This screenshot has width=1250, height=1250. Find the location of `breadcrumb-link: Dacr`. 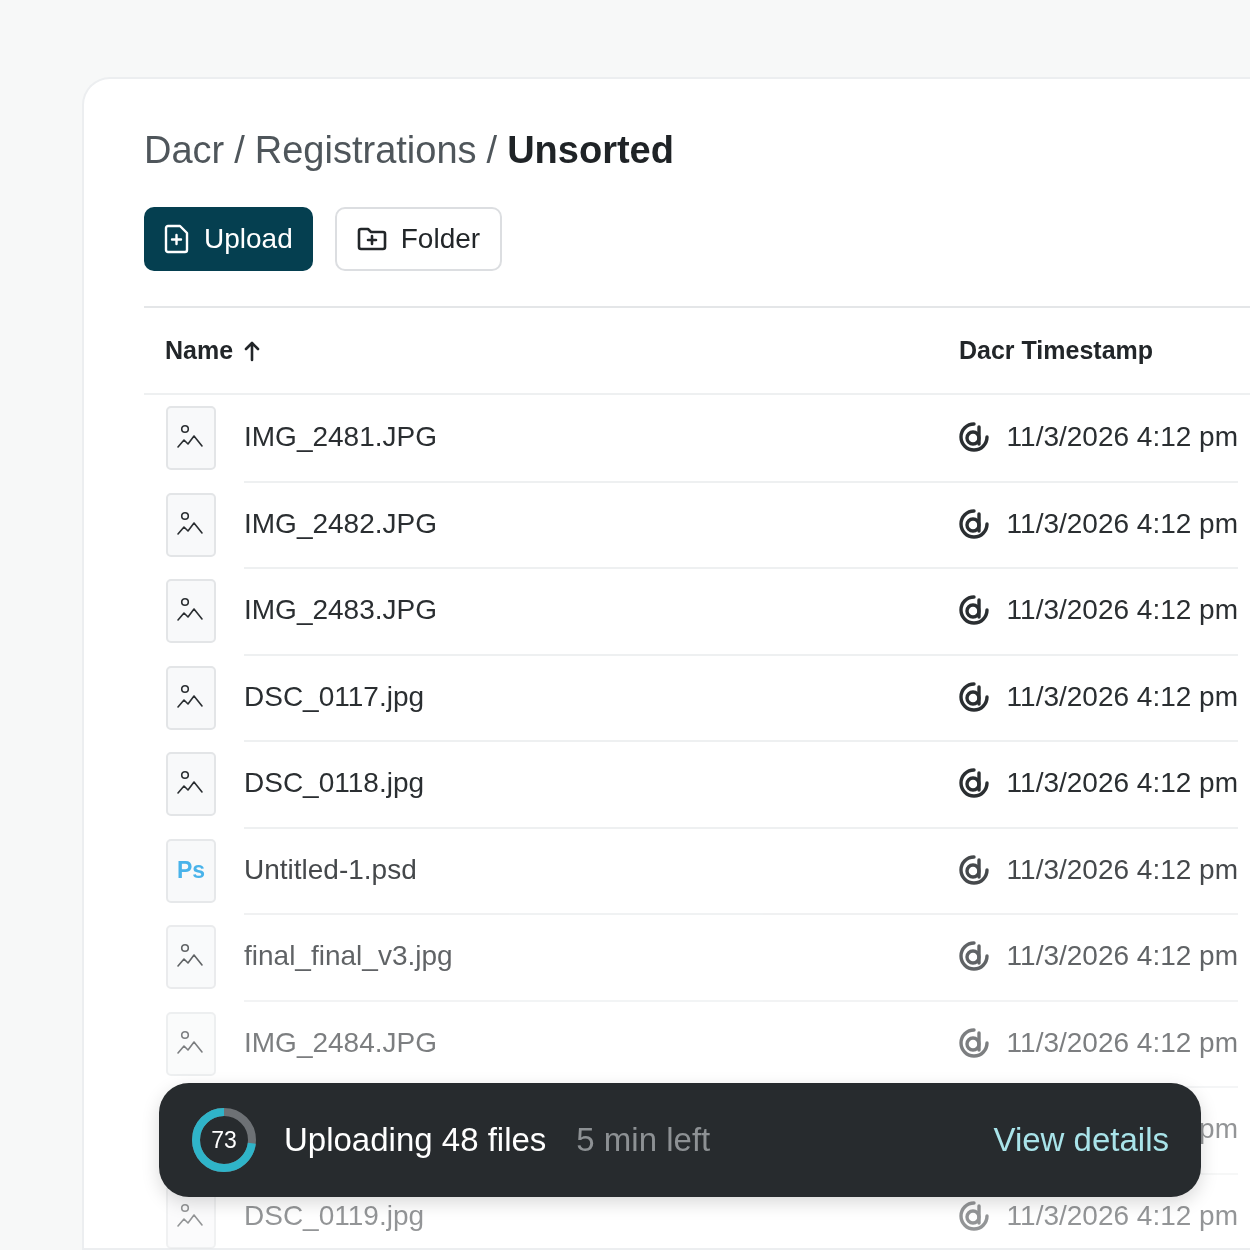

breadcrumb-link: Dacr is located at coordinates (184, 150).